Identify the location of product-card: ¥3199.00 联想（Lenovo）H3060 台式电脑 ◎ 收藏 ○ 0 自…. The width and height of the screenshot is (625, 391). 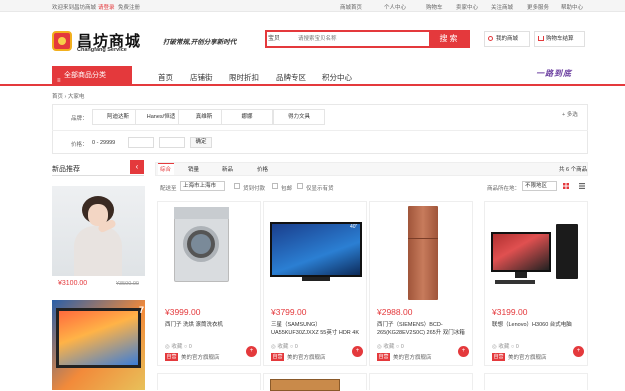
(536, 283).